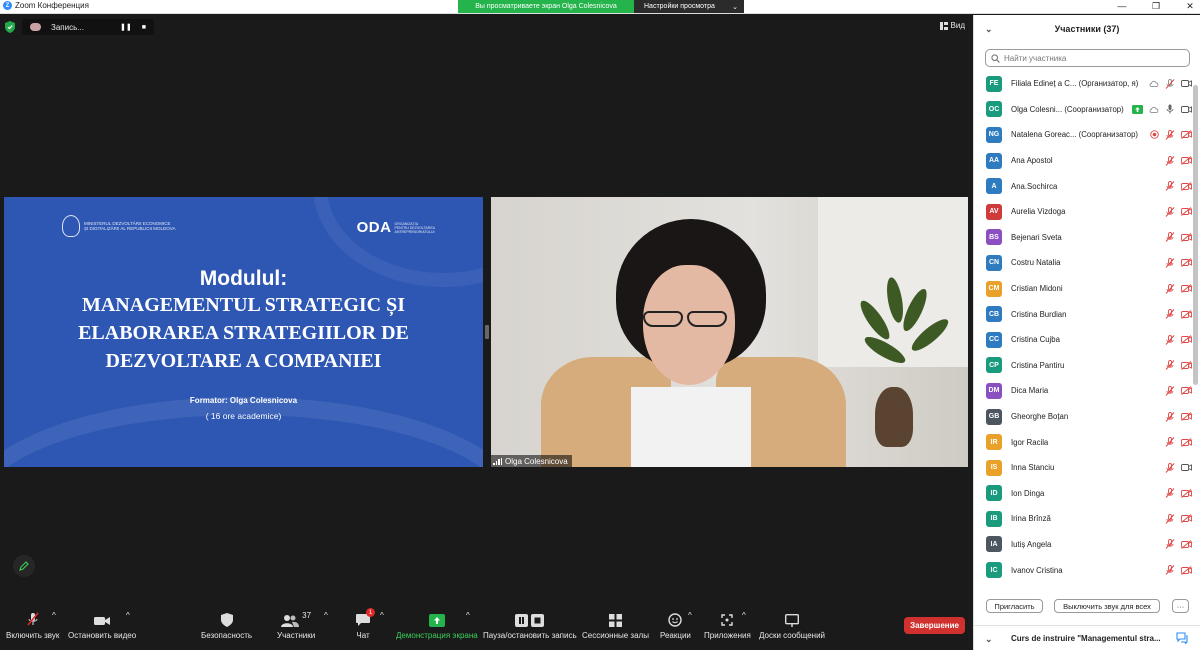  What do you see at coordinates (1087, 58) in the screenshot?
I see `participant-search-input: Найти участника` at bounding box center [1087, 58].